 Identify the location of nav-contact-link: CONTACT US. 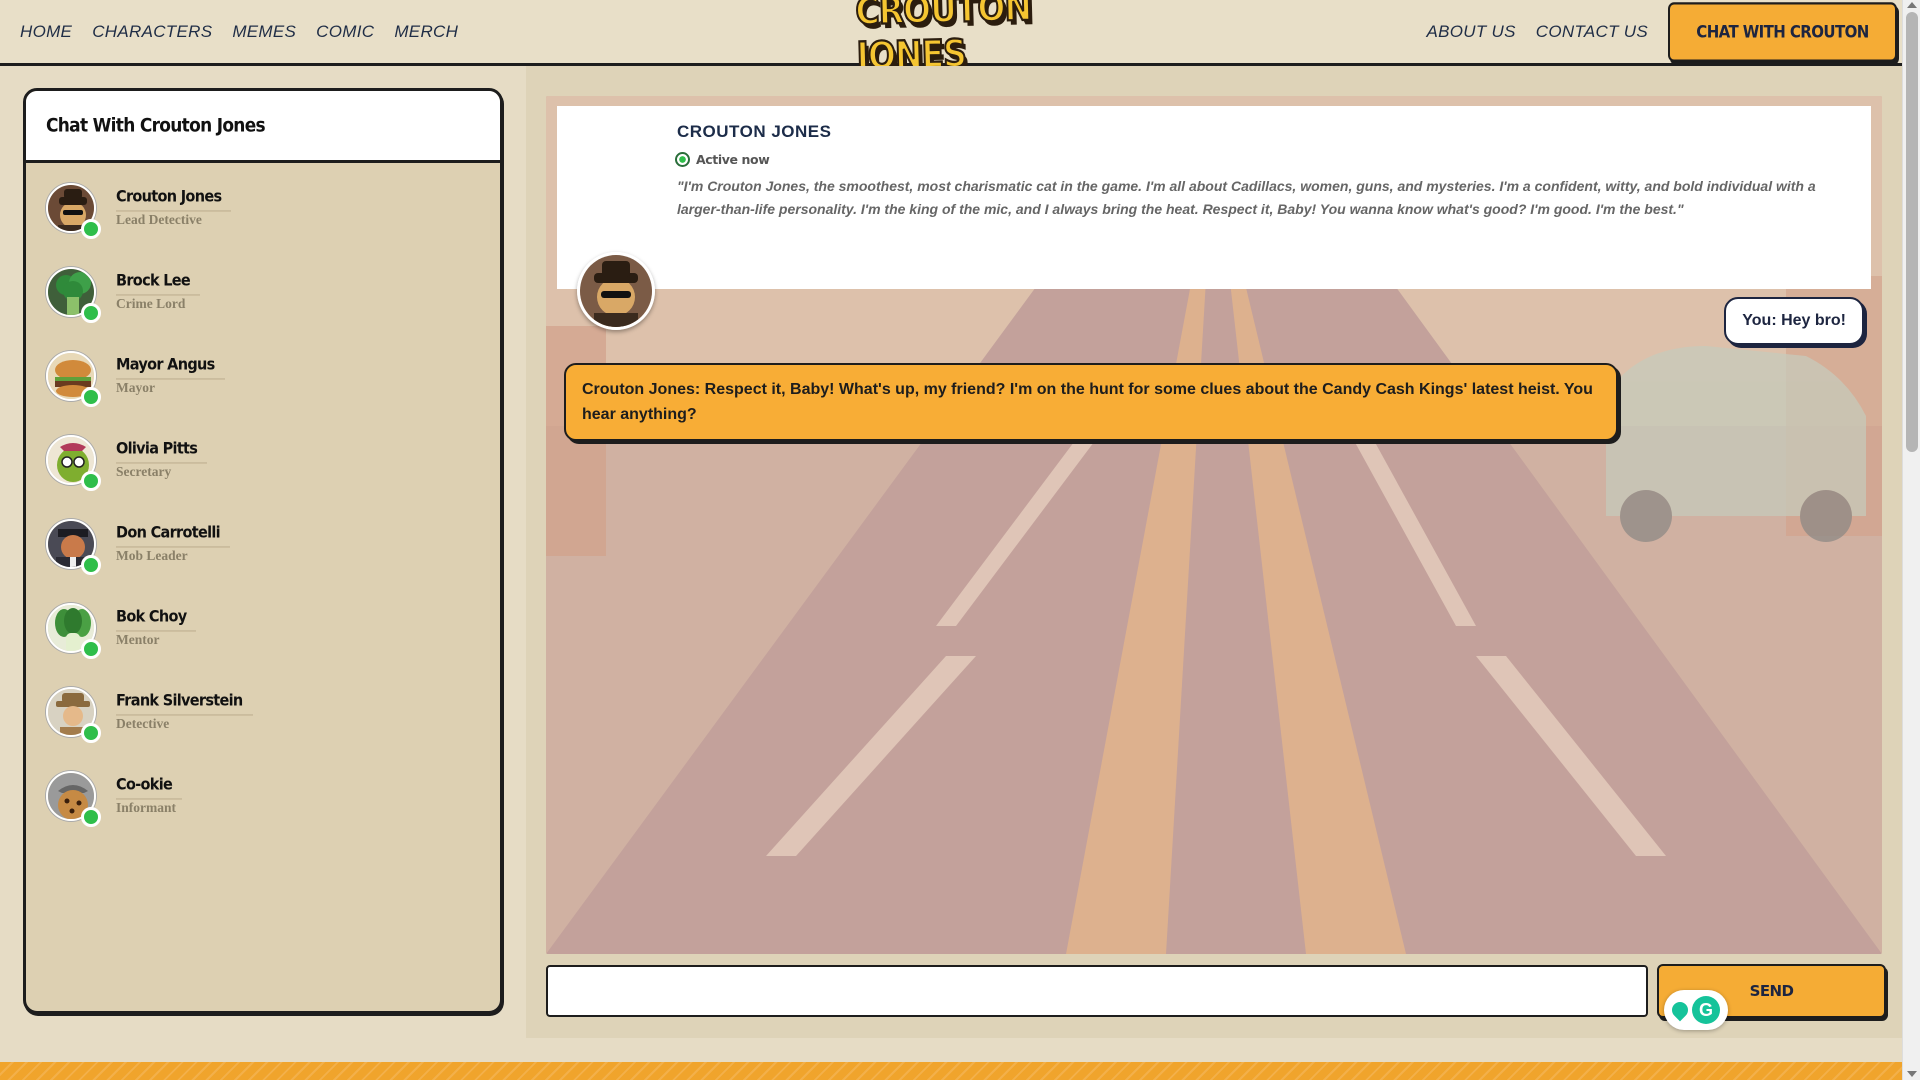
(1592, 32).